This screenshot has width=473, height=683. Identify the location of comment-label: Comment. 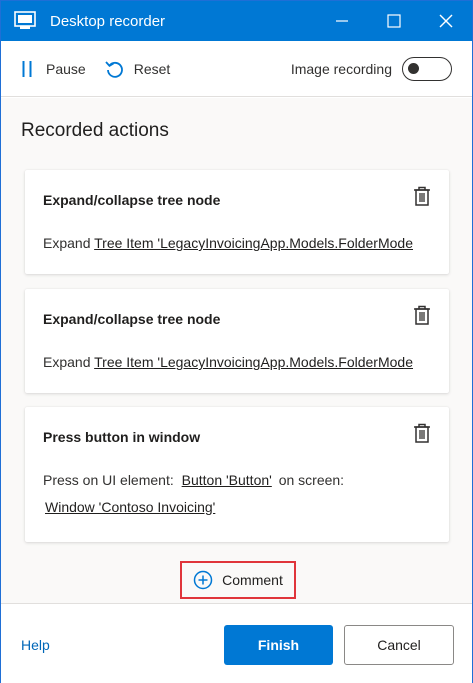
(252, 580).